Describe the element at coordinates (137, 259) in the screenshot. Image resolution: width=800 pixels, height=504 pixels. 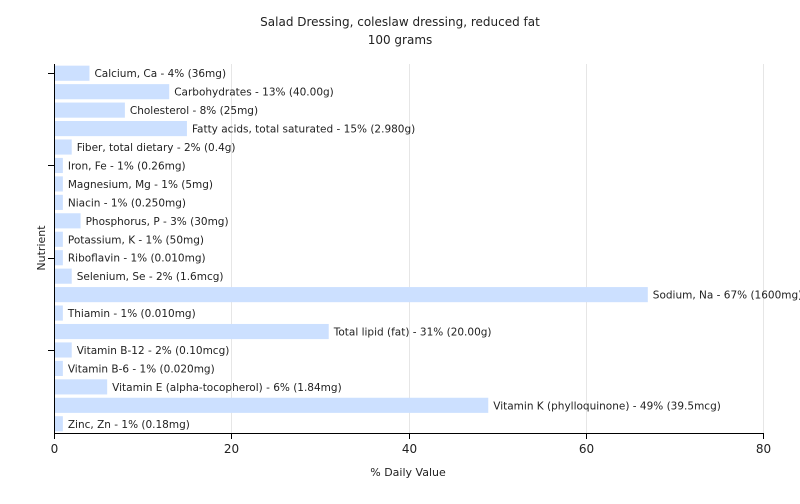
I see `bar-label: Riboflavin - 1% (0.010mg)` at that location.